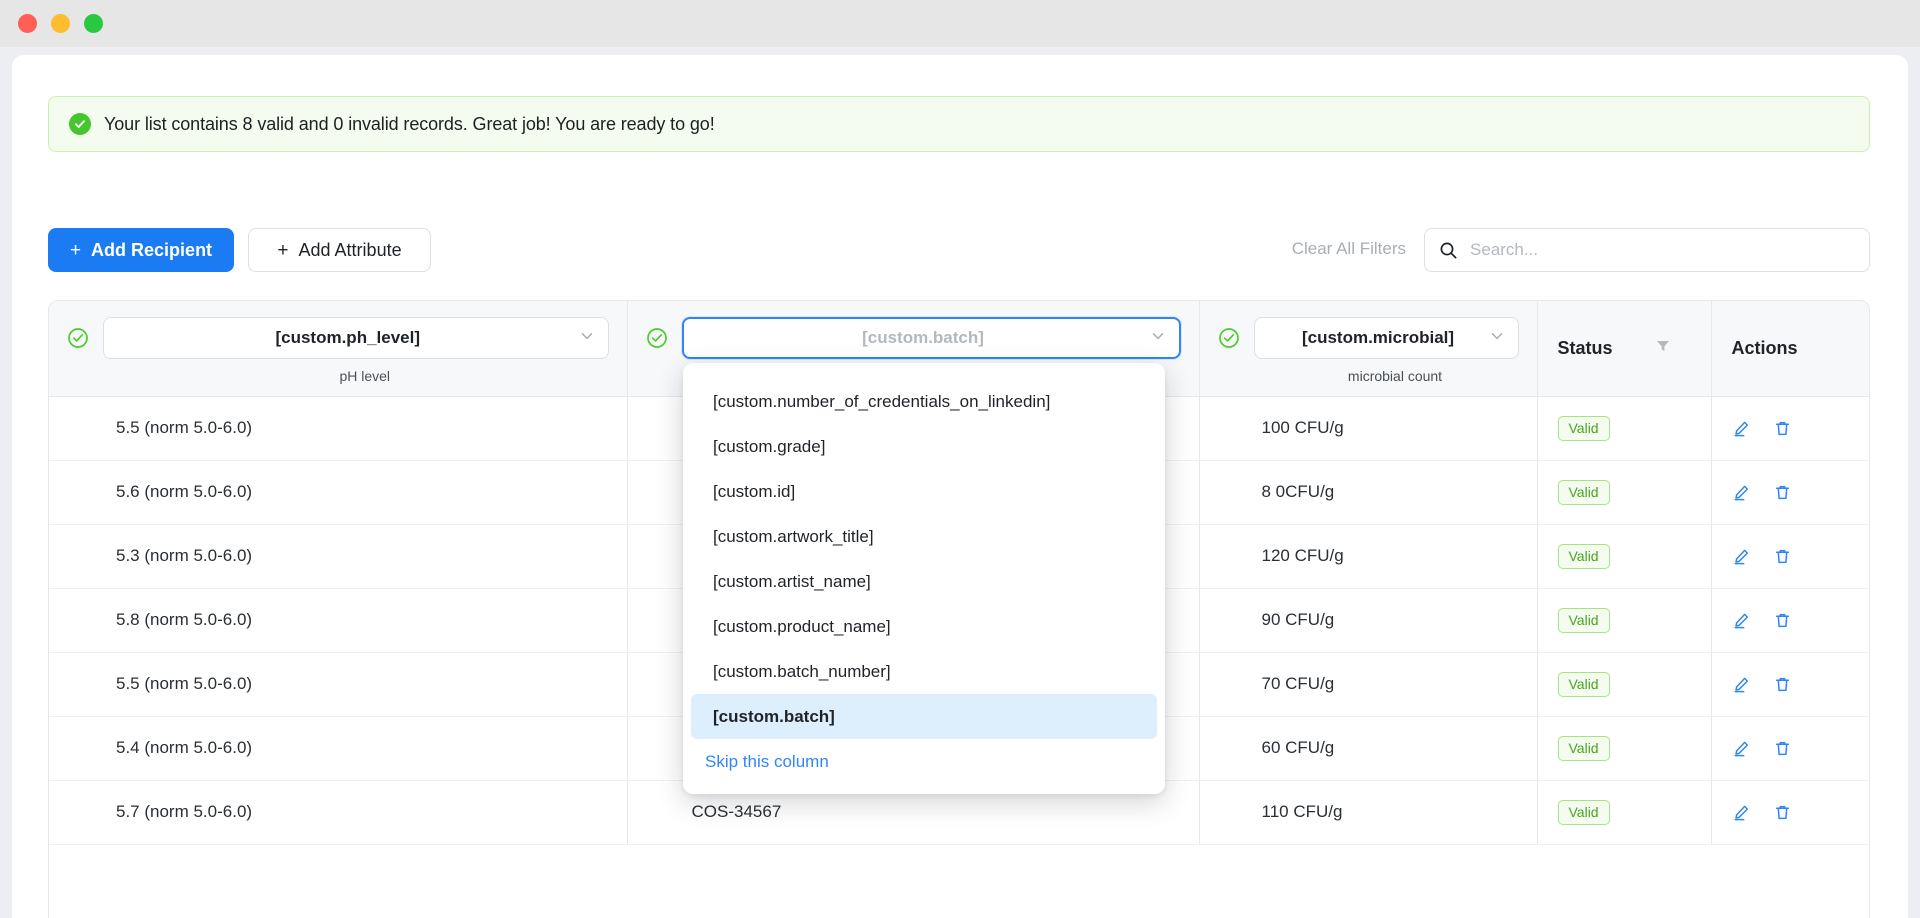 This screenshot has height=918, width=1920. I want to click on cell-microbial: 60 CFU/g, so click(1368, 748).